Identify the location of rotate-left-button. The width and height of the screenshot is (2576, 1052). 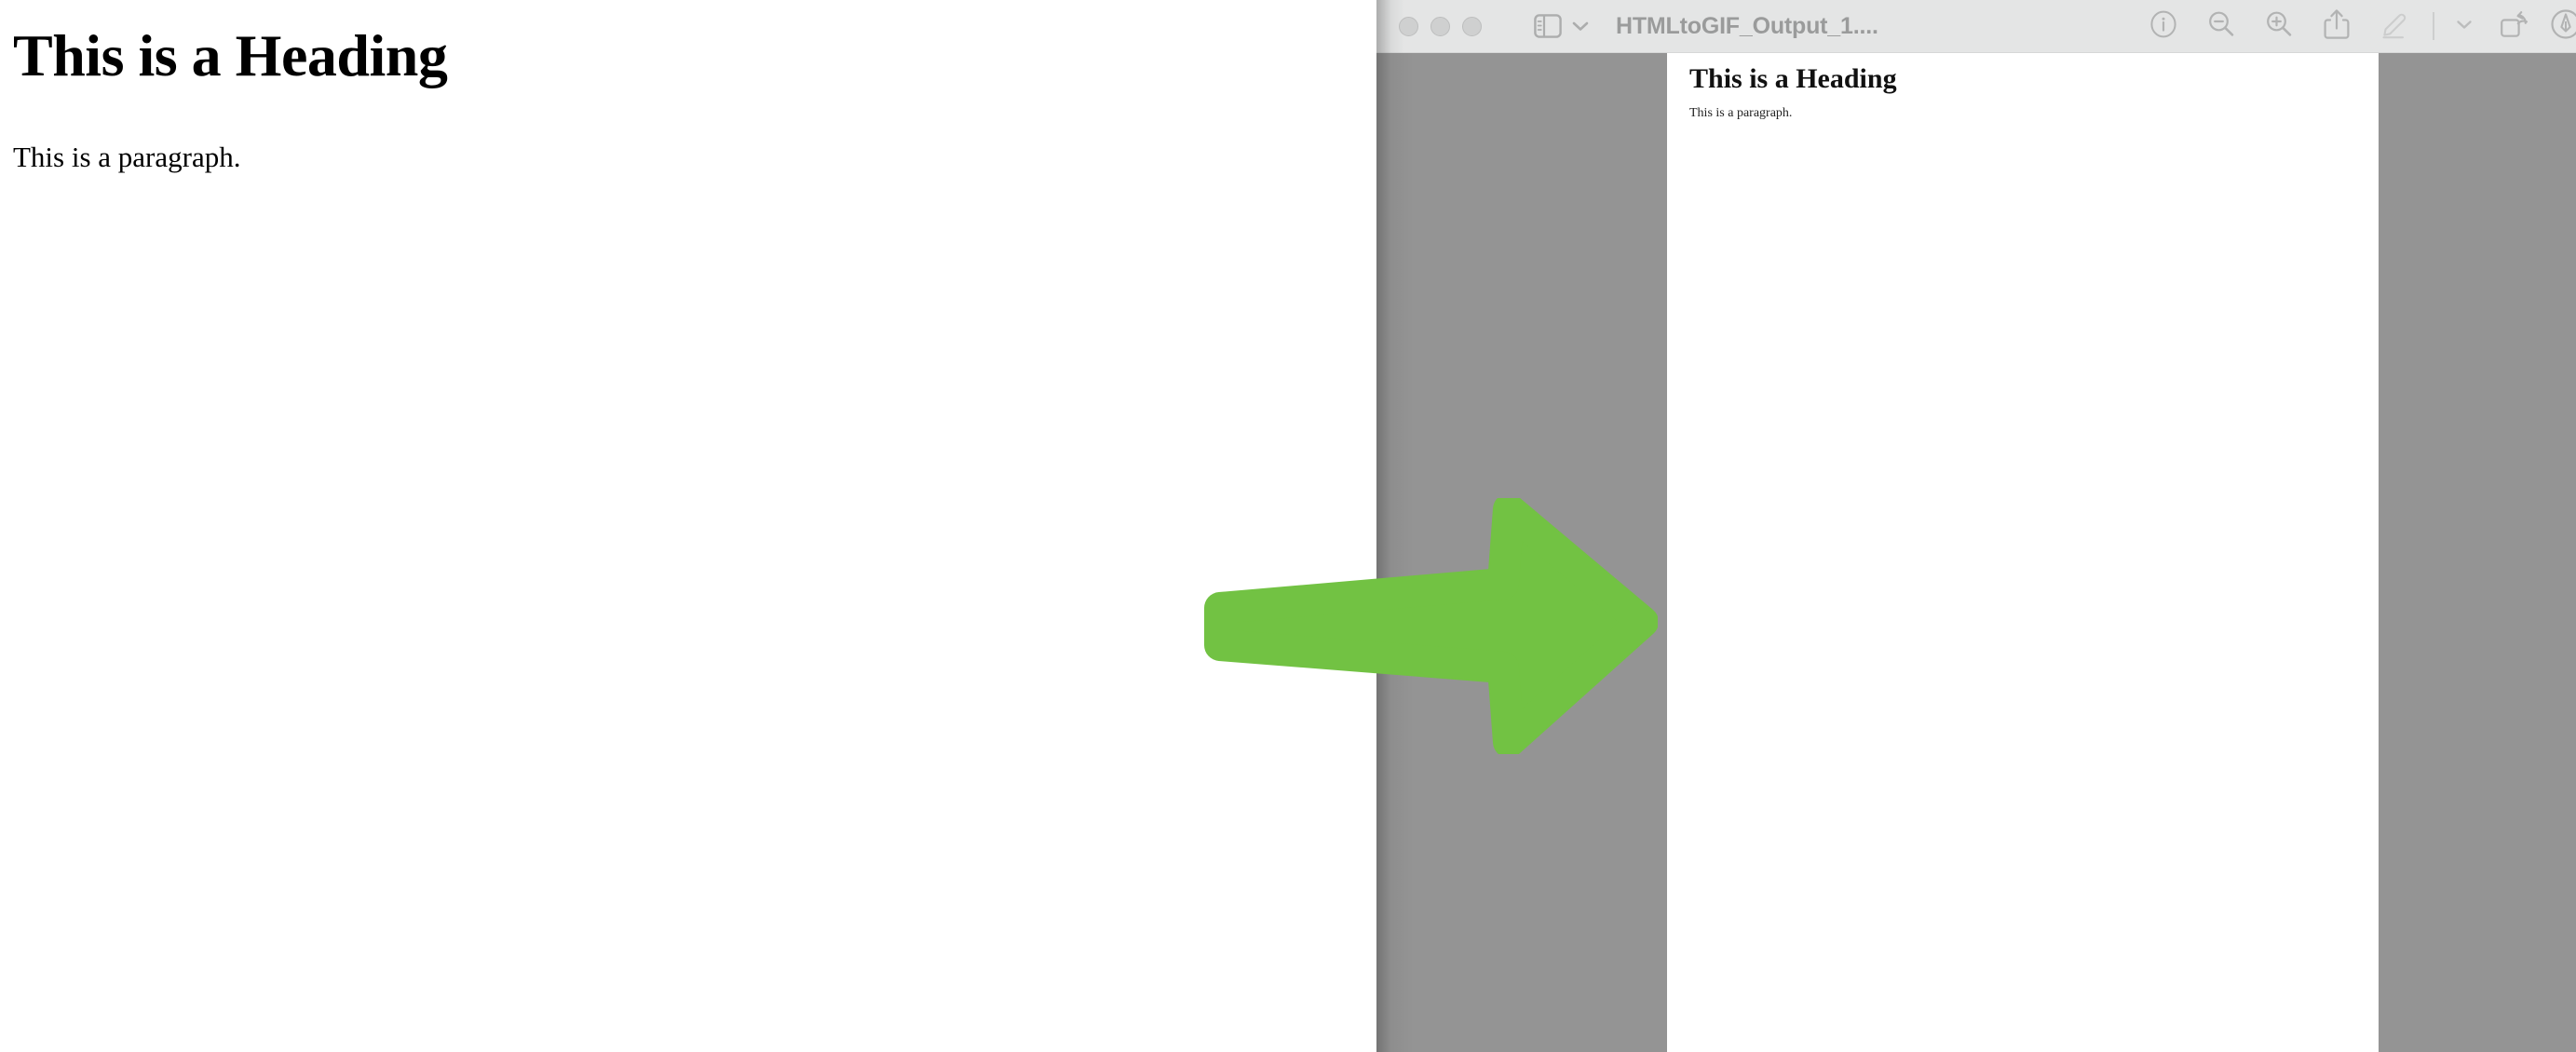
(2513, 26).